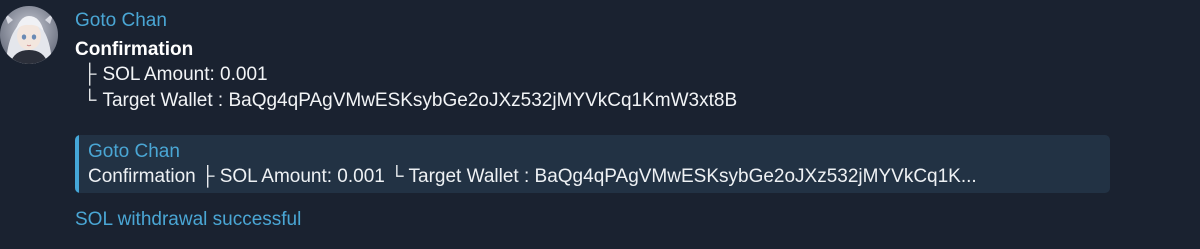 The image size is (1200, 249). What do you see at coordinates (185, 74) in the screenshot?
I see `sol-amount-text: SOL Amount: 0.001` at bounding box center [185, 74].